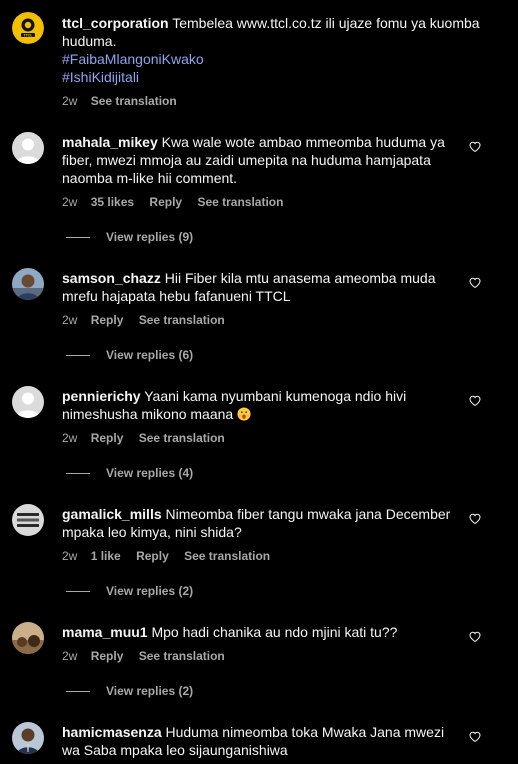  I want to click on view-replies-button: View replies (4), so click(129, 473).